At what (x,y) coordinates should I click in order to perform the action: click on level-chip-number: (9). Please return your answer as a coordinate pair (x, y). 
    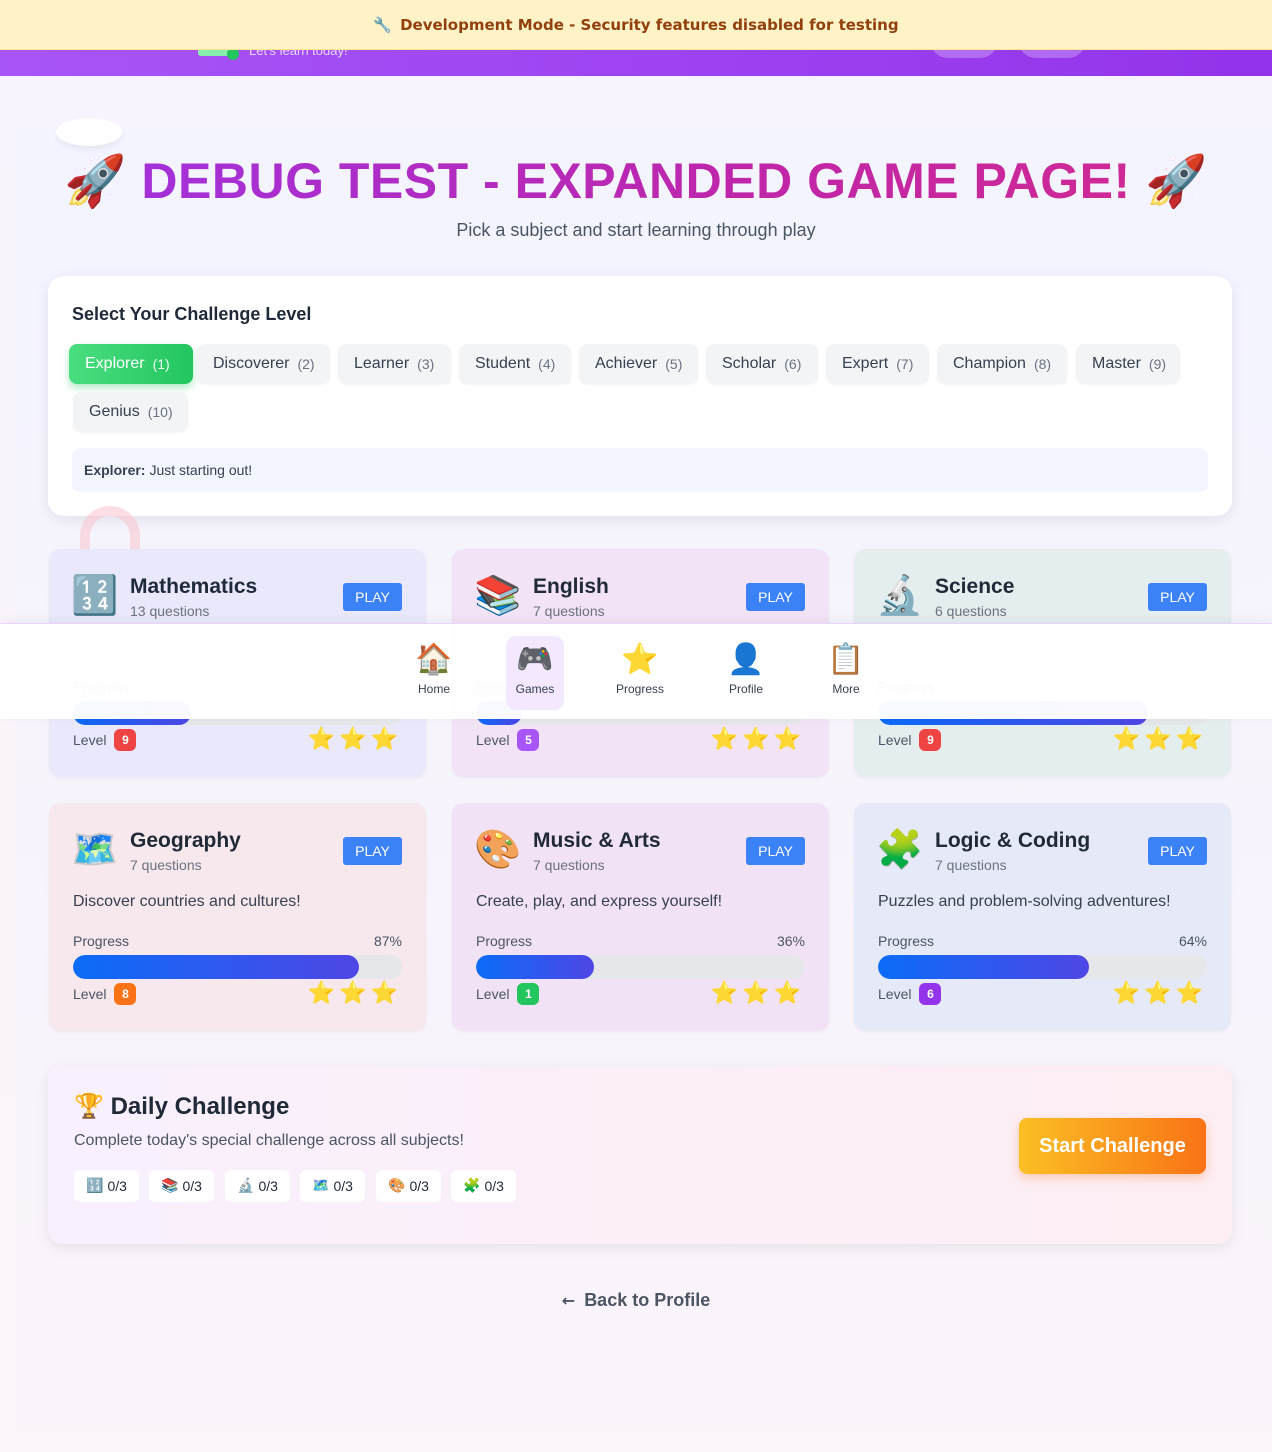
    Looking at the image, I should click on (1157, 364).